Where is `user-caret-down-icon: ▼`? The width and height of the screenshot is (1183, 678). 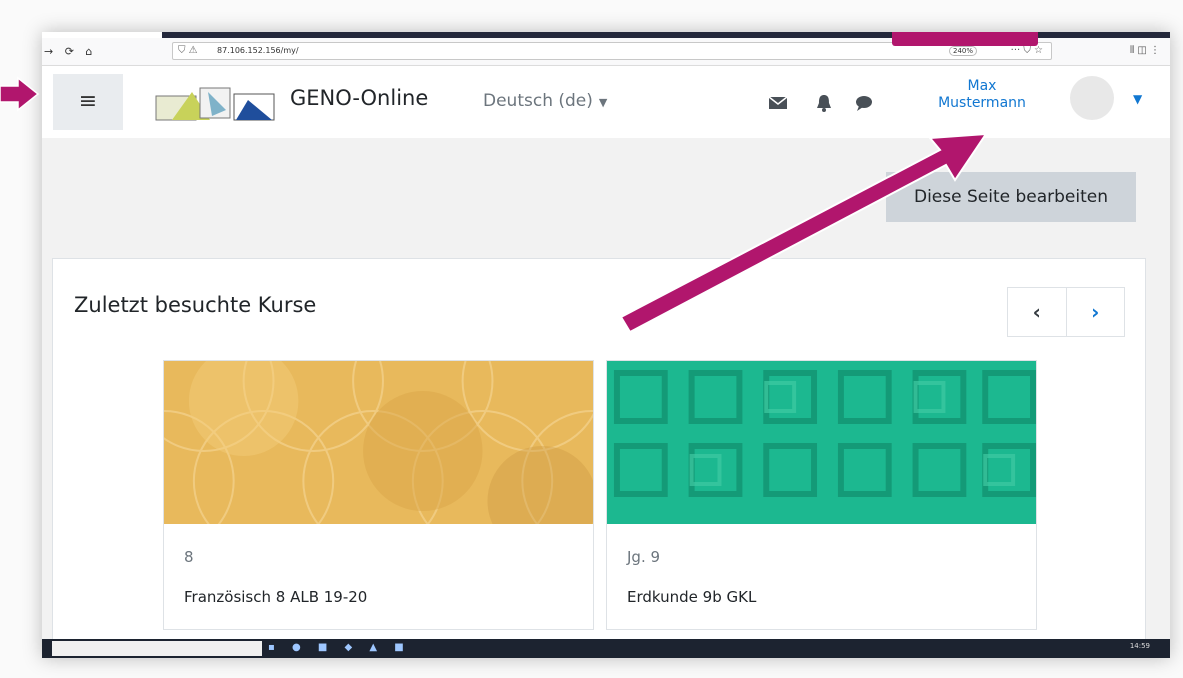 user-caret-down-icon: ▼ is located at coordinates (1137, 99).